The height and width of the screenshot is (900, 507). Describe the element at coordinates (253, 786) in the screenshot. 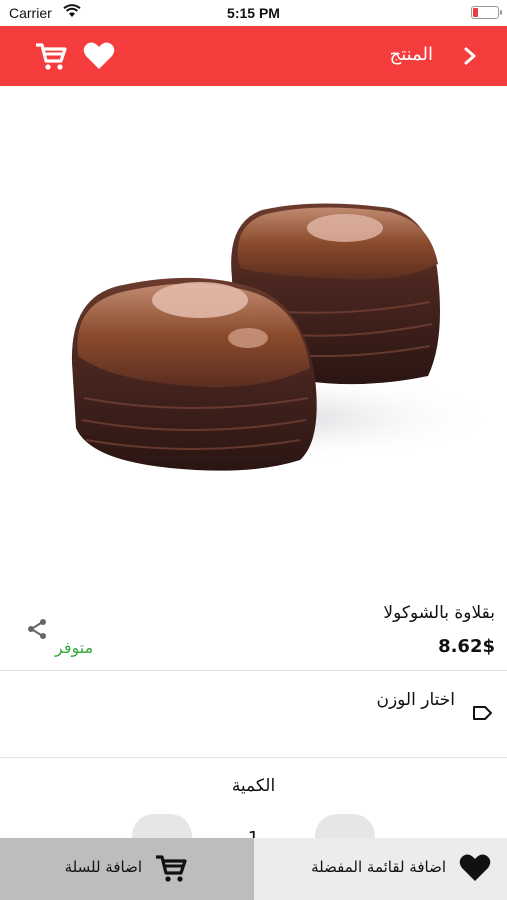

I see `quantity-label: الكمية` at that location.